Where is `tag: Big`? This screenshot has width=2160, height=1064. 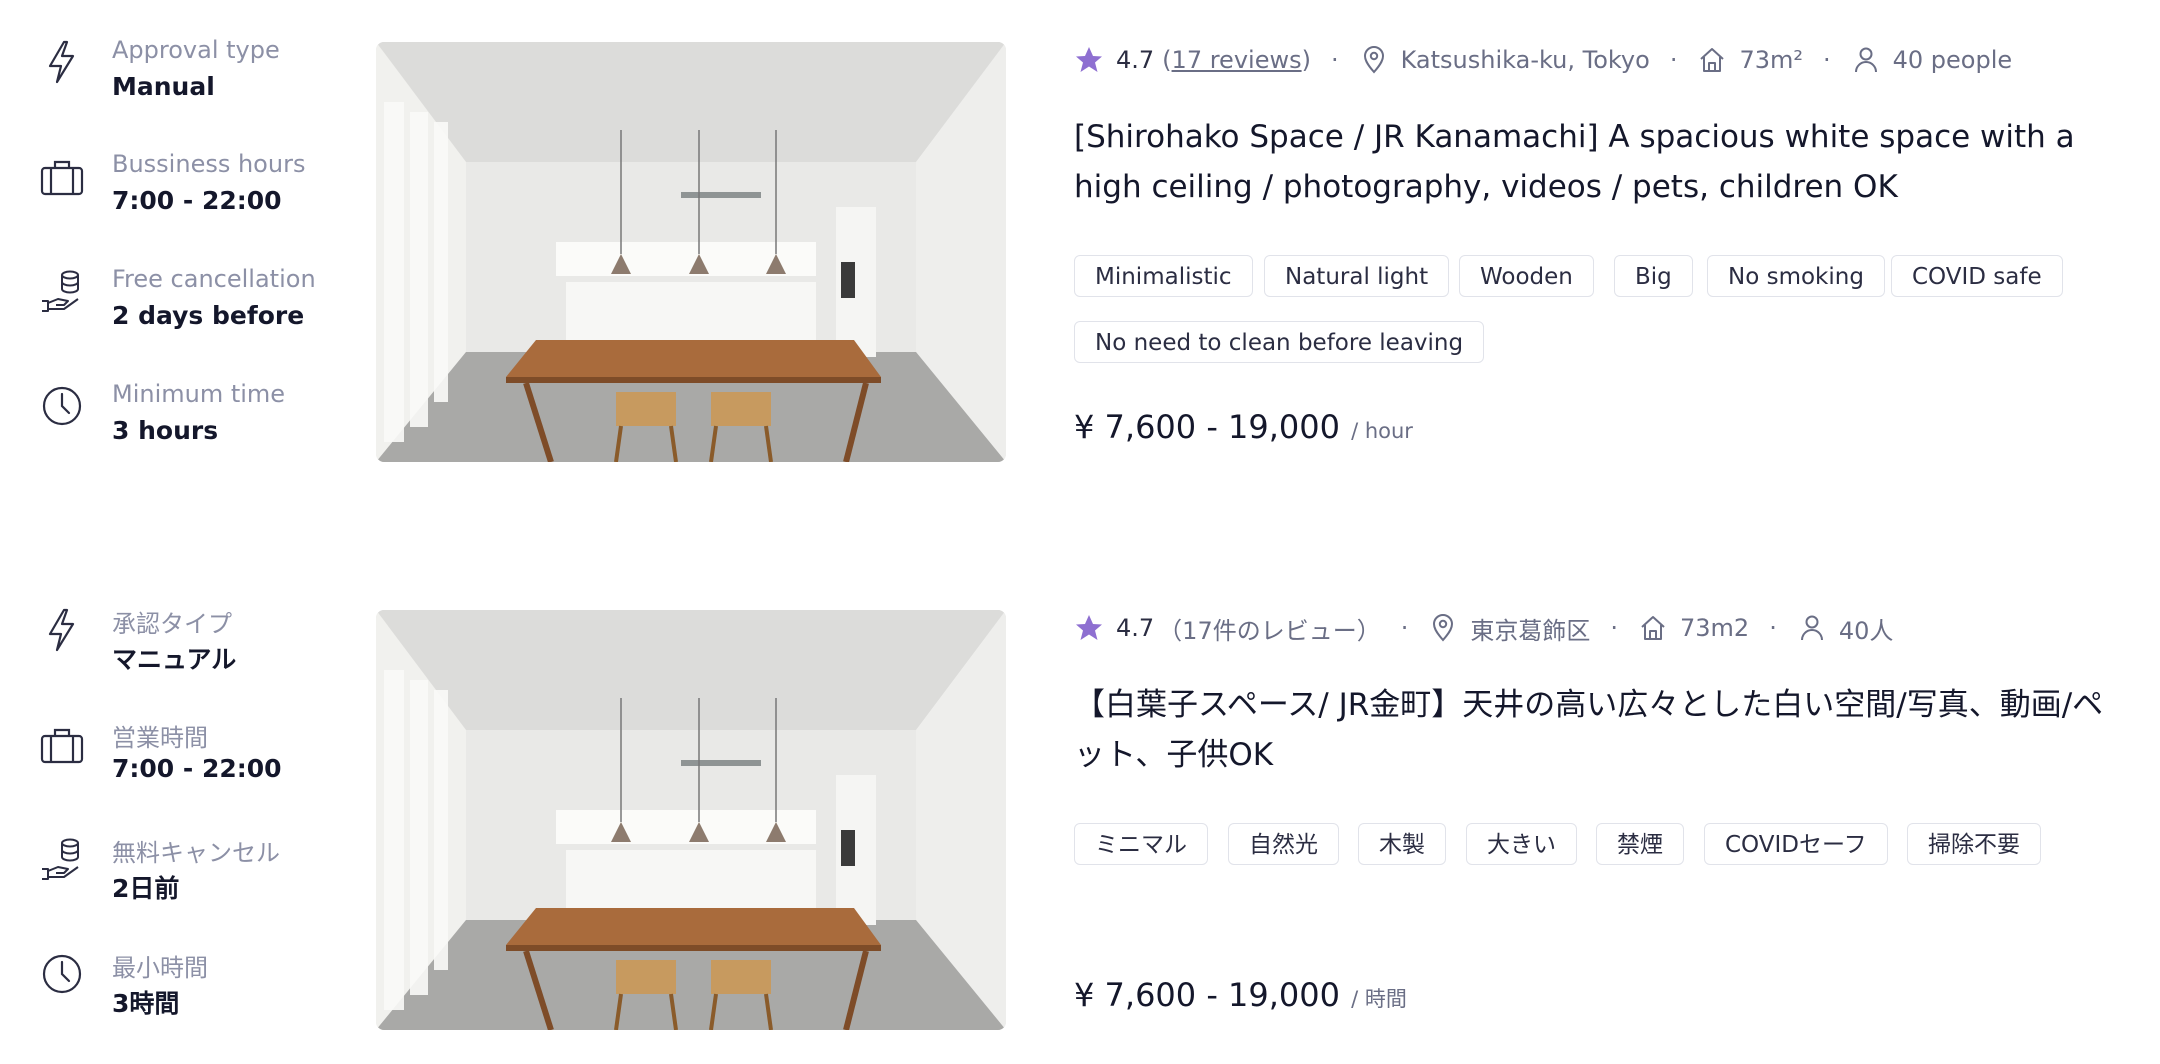
tag: Big is located at coordinates (1653, 276).